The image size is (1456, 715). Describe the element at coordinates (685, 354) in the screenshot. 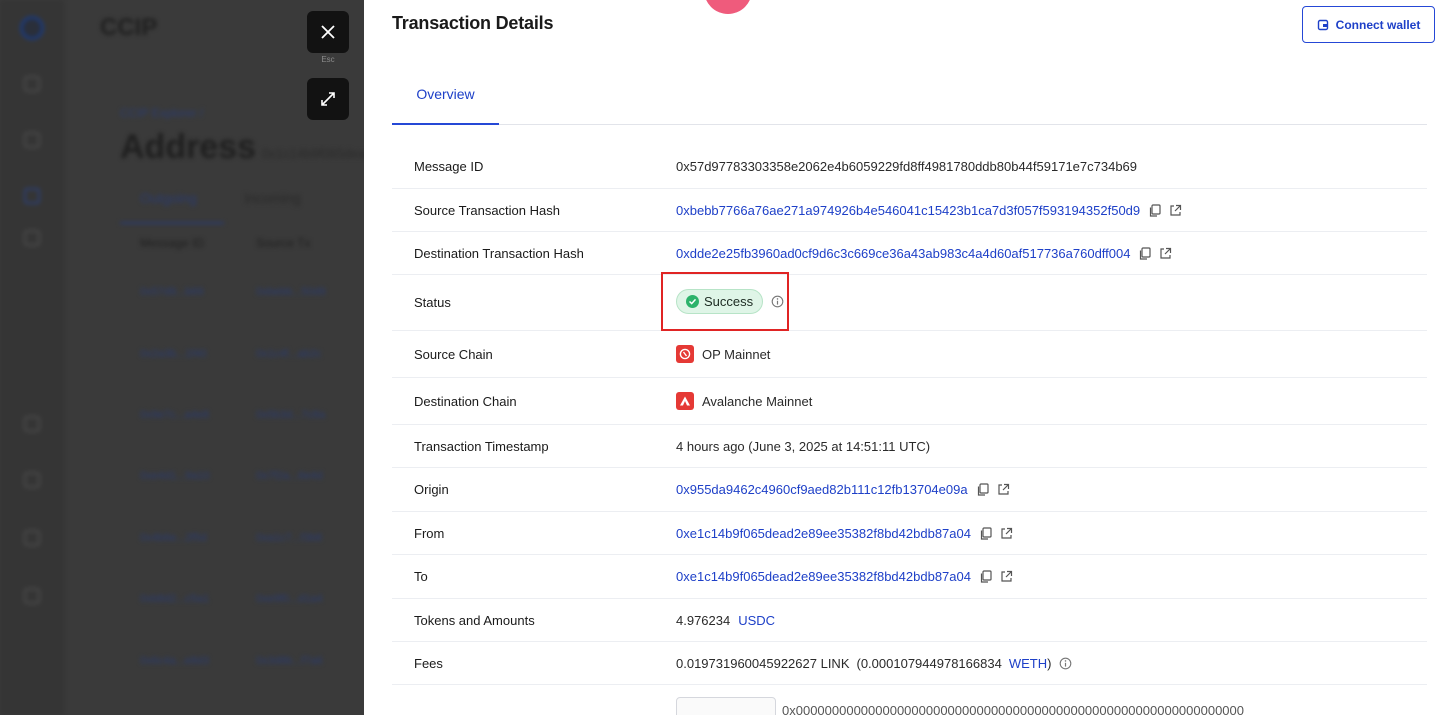

I see `op-logo-icon` at that location.